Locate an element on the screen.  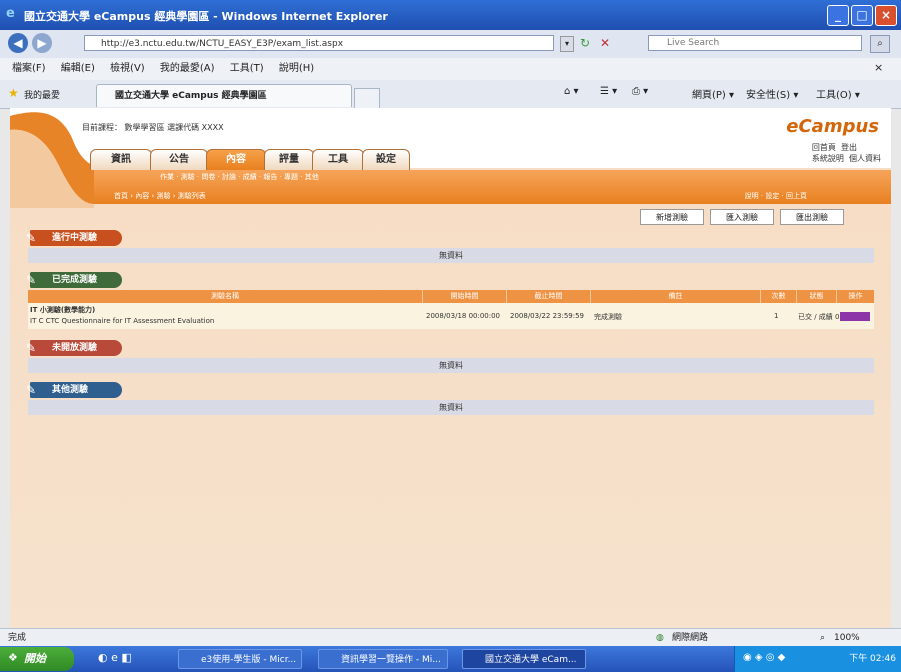
new-tab-button is located at coordinates (367, 98).